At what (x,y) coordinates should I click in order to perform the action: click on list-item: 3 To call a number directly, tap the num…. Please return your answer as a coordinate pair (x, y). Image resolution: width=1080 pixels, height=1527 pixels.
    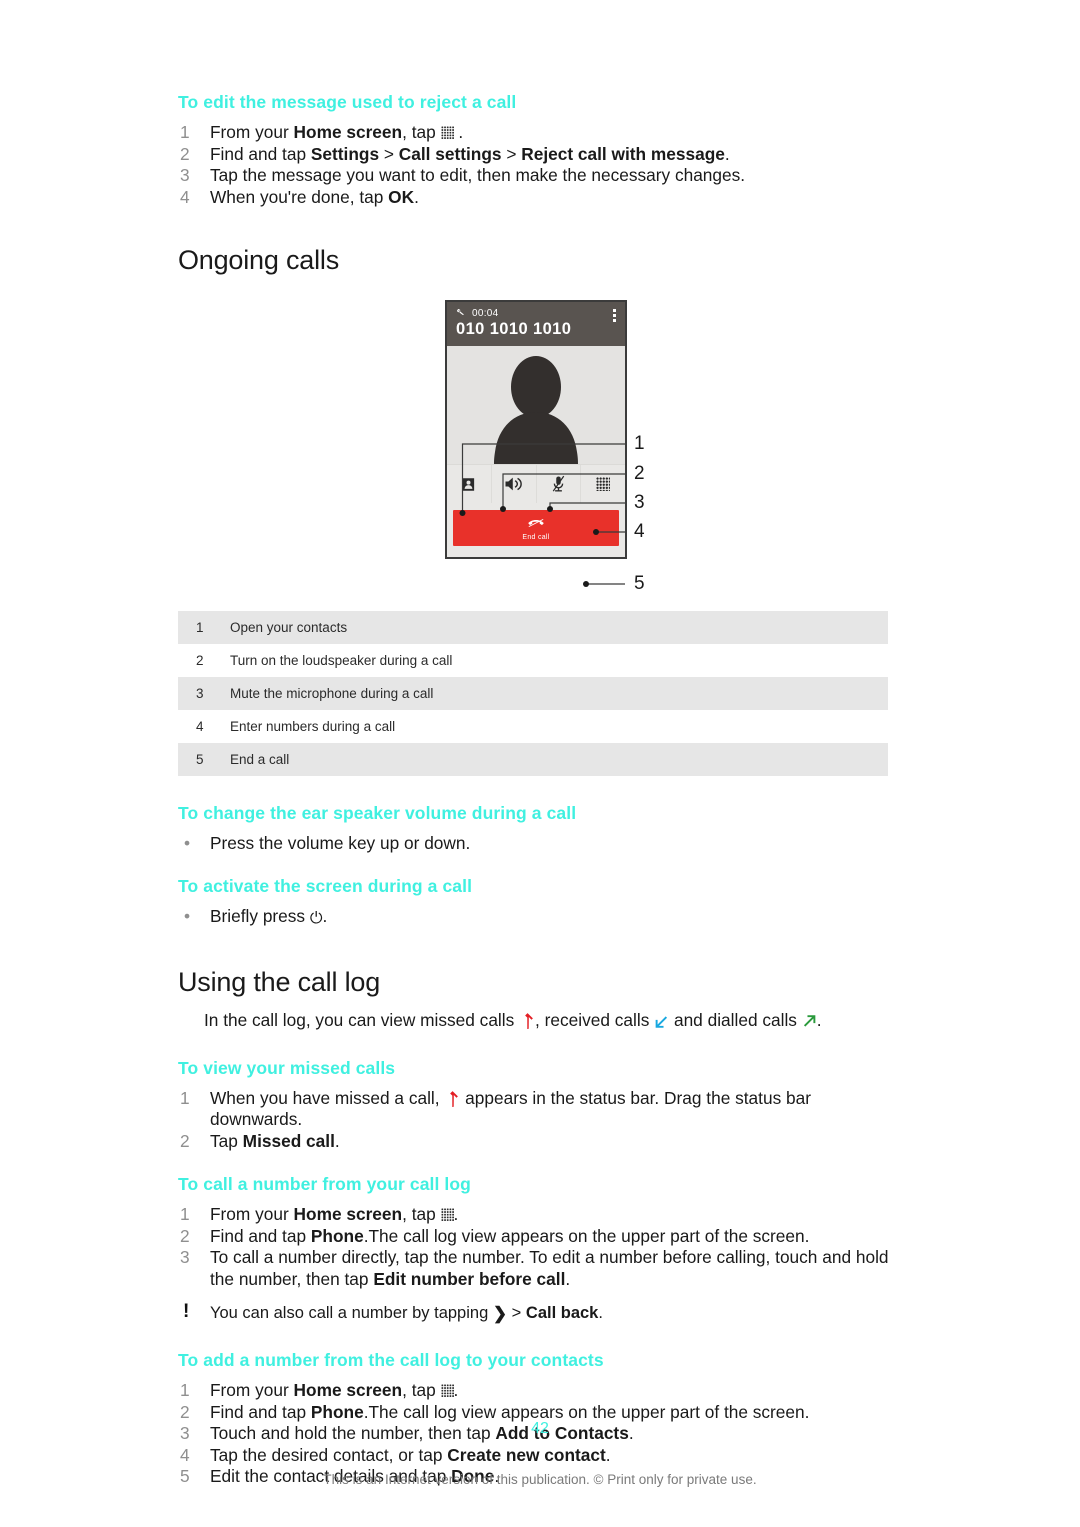
    Looking at the image, I should click on (543, 1268).